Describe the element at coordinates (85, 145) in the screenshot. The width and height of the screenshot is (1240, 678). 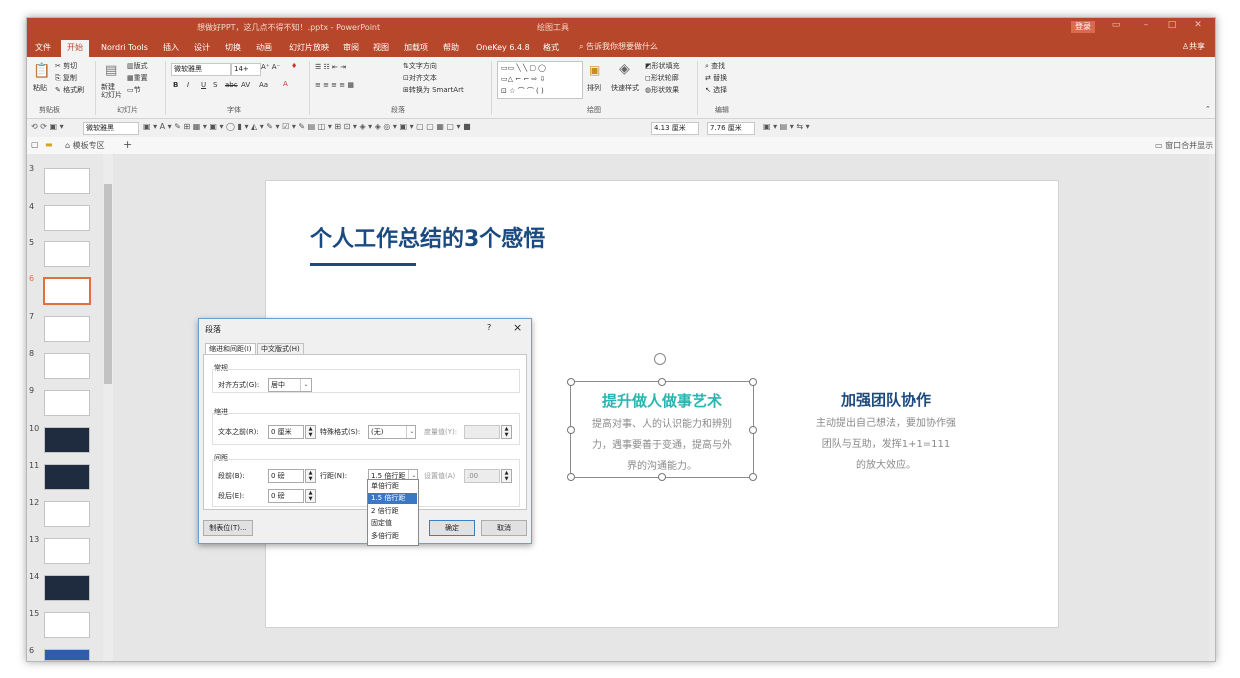
I see `template-tab: ⌂ 模板专区` at that location.